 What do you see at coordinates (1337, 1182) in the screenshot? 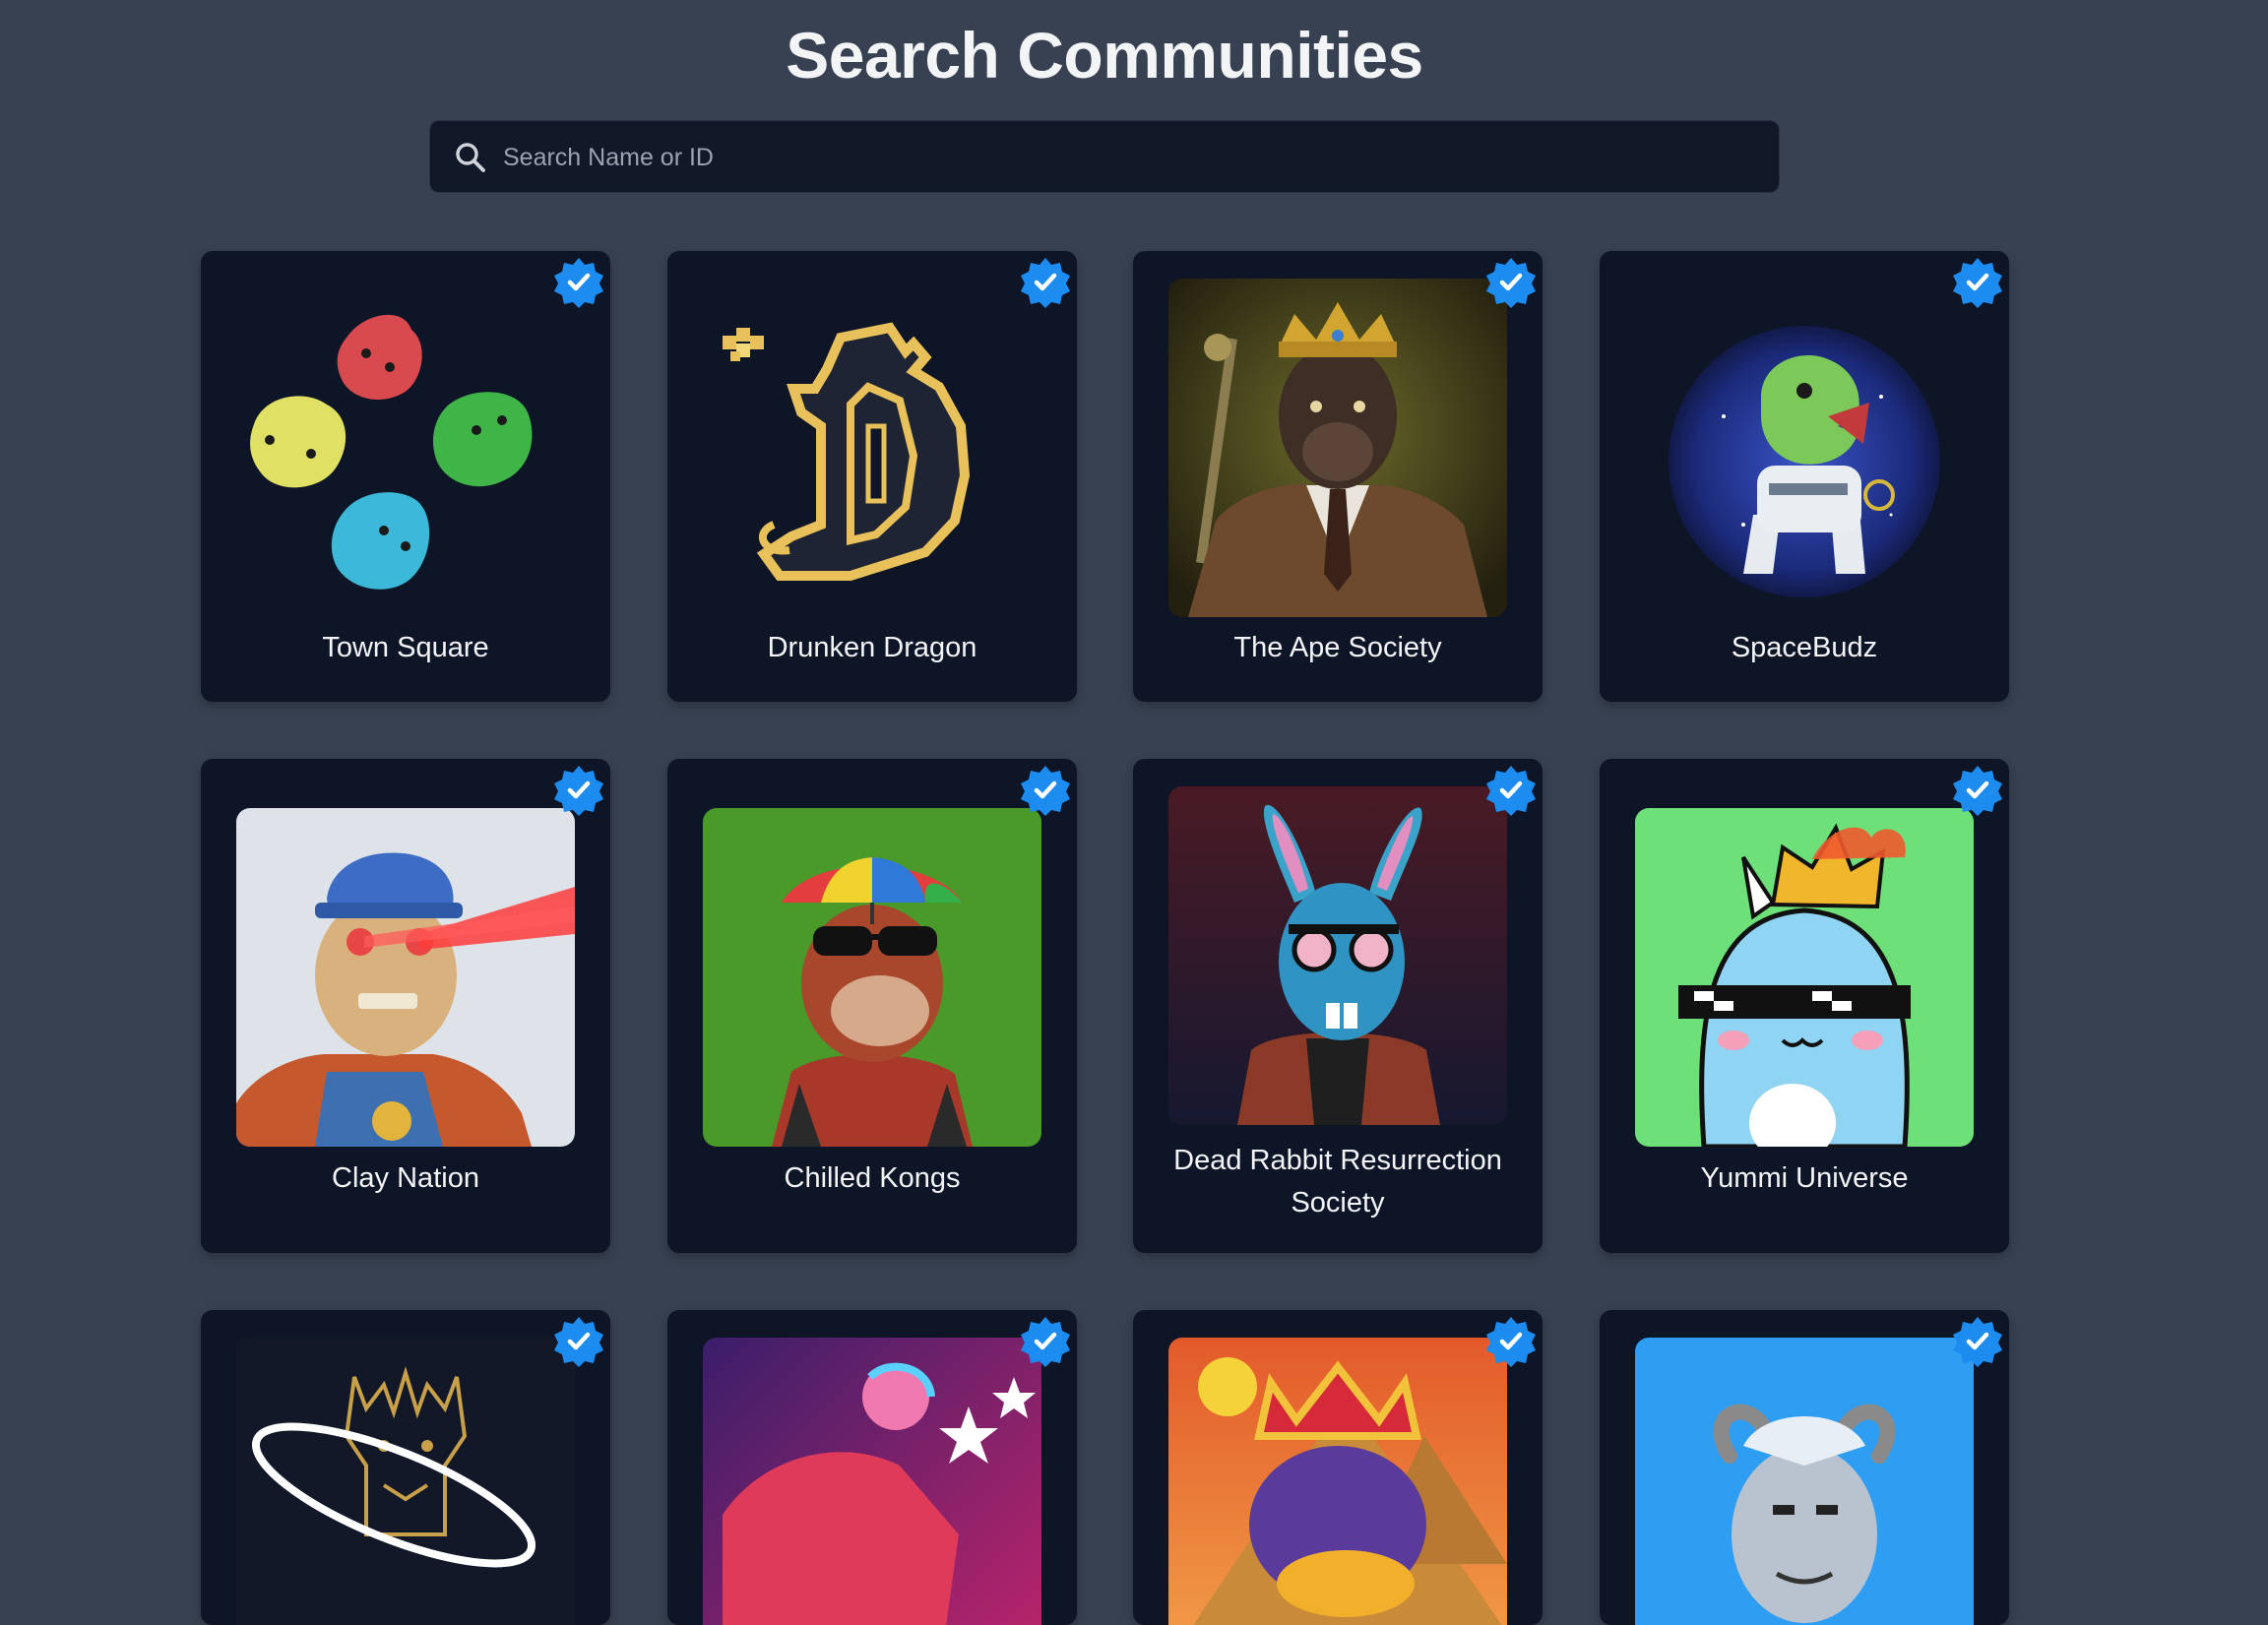
I see `community-name: Dead Rabbit Resurrection Society` at bounding box center [1337, 1182].